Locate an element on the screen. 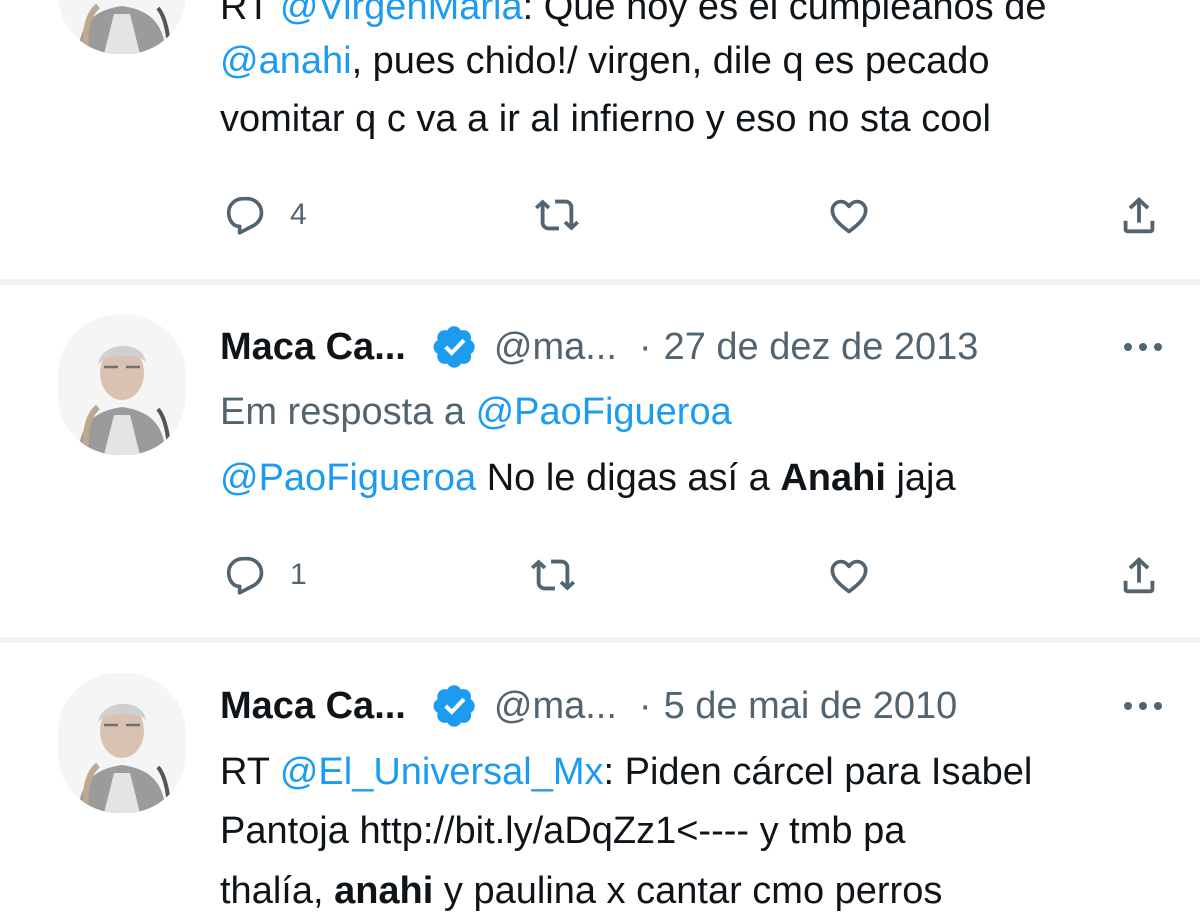  tweet-text: : Que hoy es el cumpleaños de is located at coordinates (784, 14).